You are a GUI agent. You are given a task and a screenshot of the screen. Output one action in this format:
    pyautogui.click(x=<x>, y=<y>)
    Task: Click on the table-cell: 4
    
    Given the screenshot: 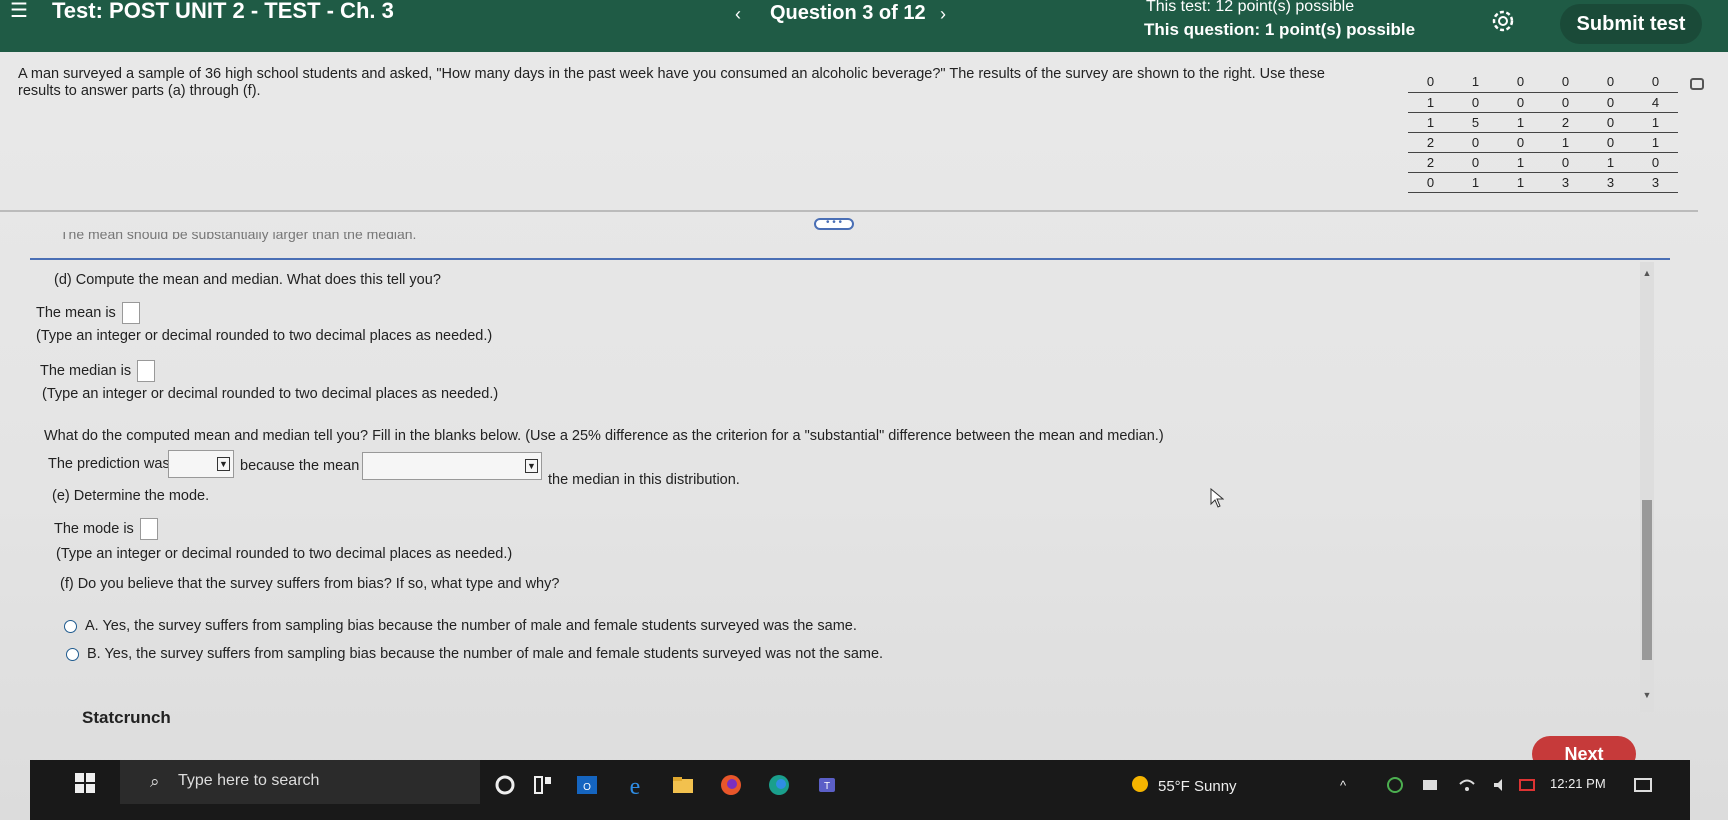 What is the action you would take?
    pyautogui.click(x=1655, y=102)
    